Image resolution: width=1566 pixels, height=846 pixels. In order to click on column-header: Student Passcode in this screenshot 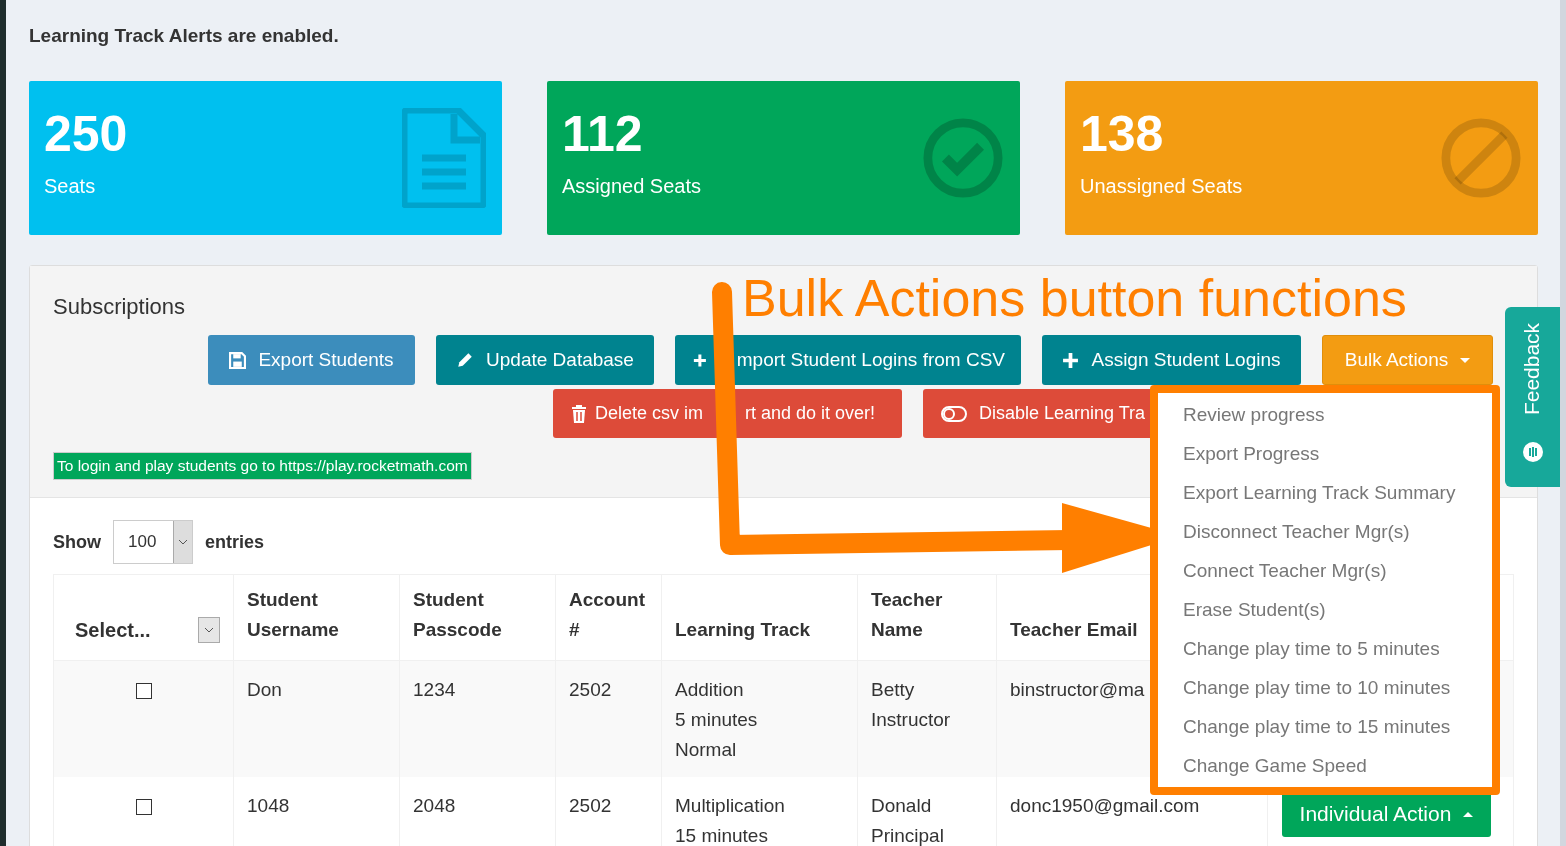, I will do `click(477, 617)`.